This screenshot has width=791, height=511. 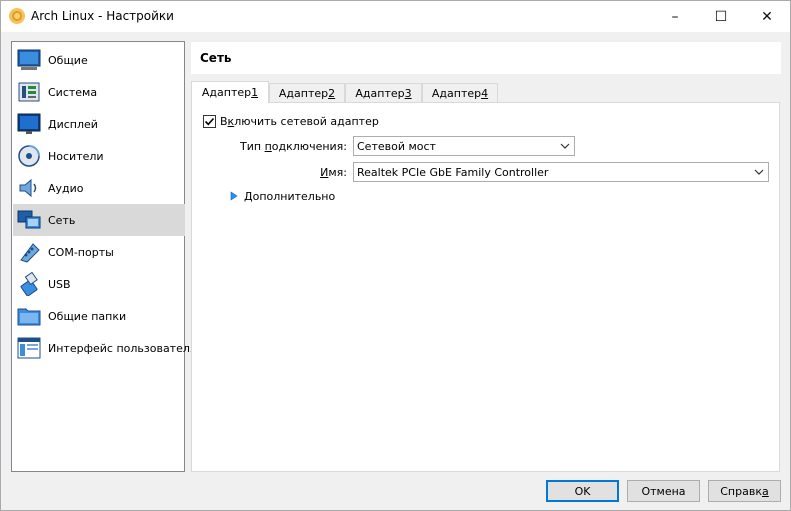 I want to click on tab-adapter-3: Адаптер 3, so click(x=383, y=93).